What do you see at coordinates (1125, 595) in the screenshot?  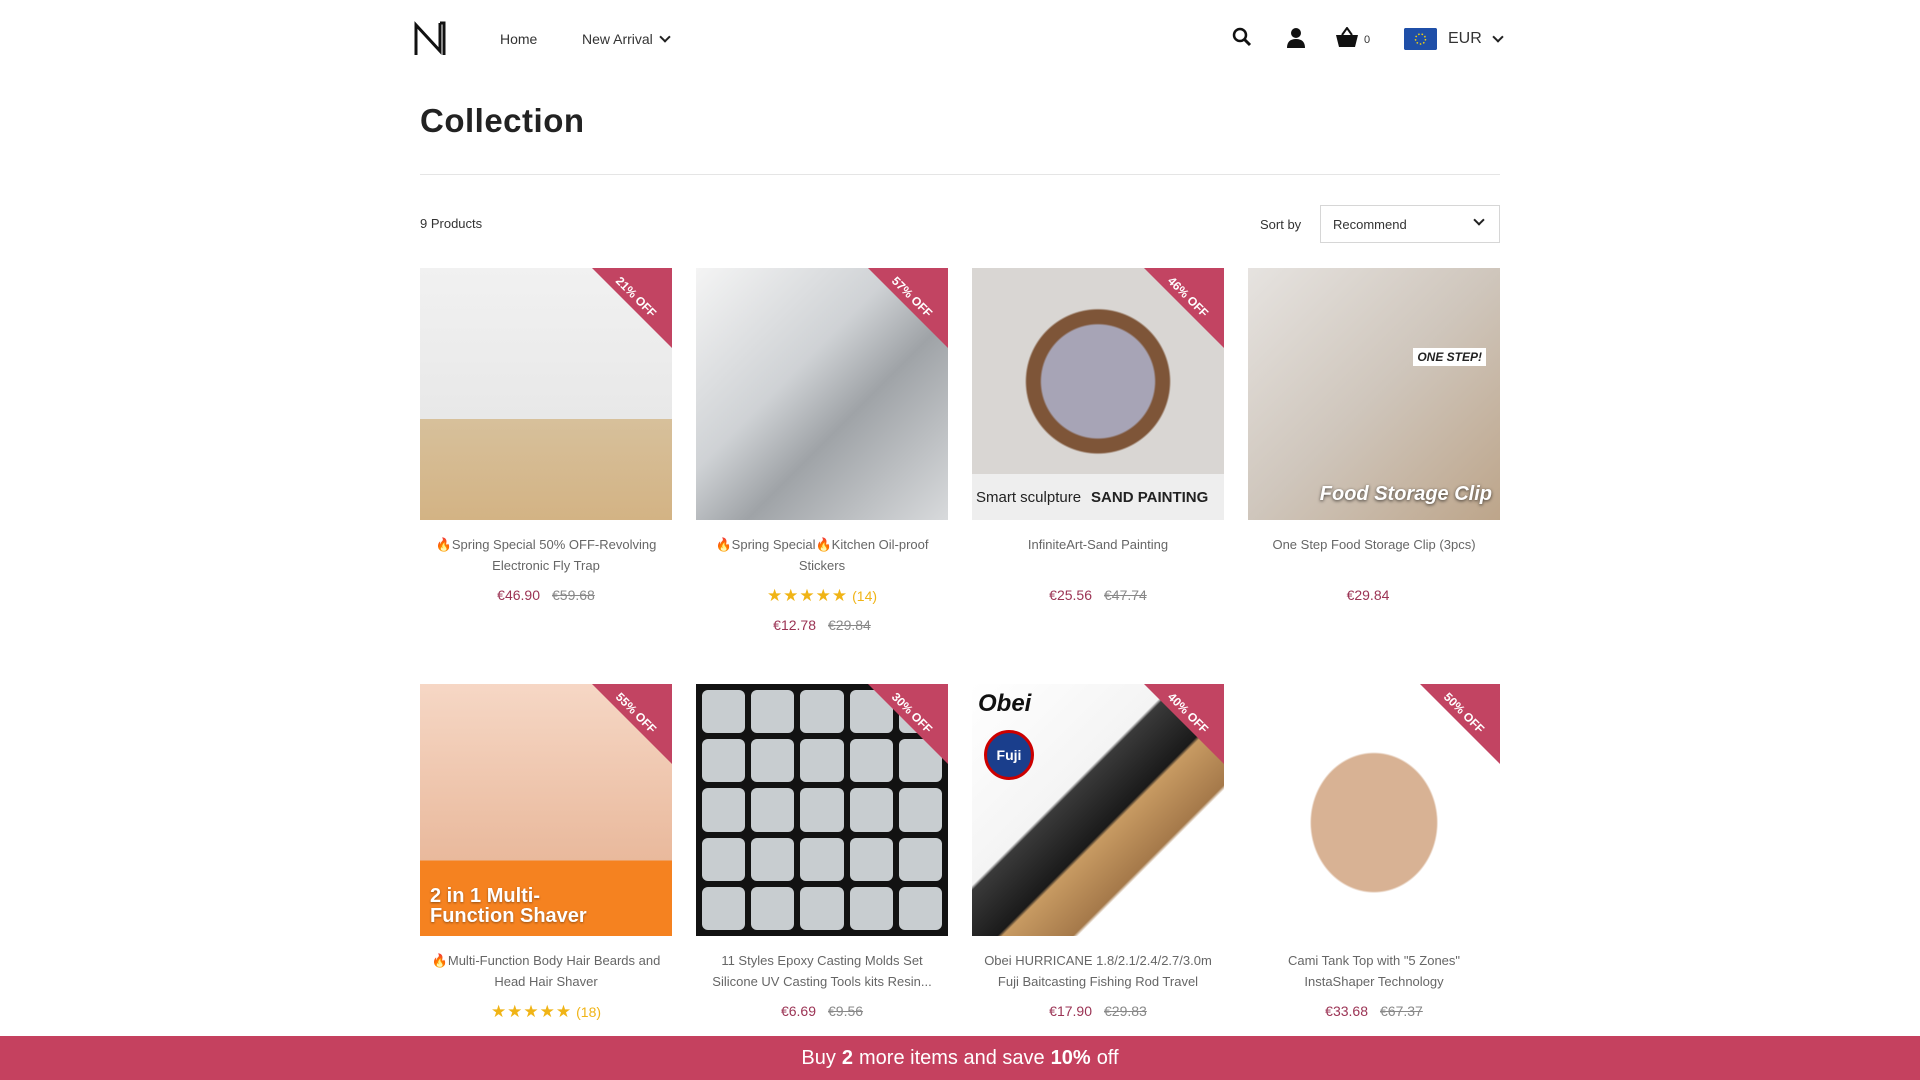 I see `product-old-price: €47.74` at bounding box center [1125, 595].